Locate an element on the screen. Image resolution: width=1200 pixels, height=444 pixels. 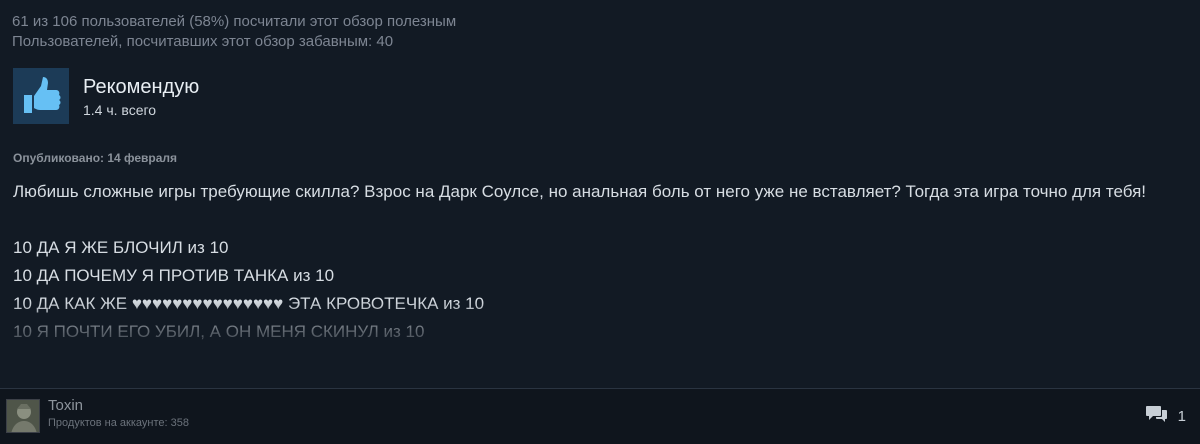
recommendation-title: Рекомендую is located at coordinates (141, 86).